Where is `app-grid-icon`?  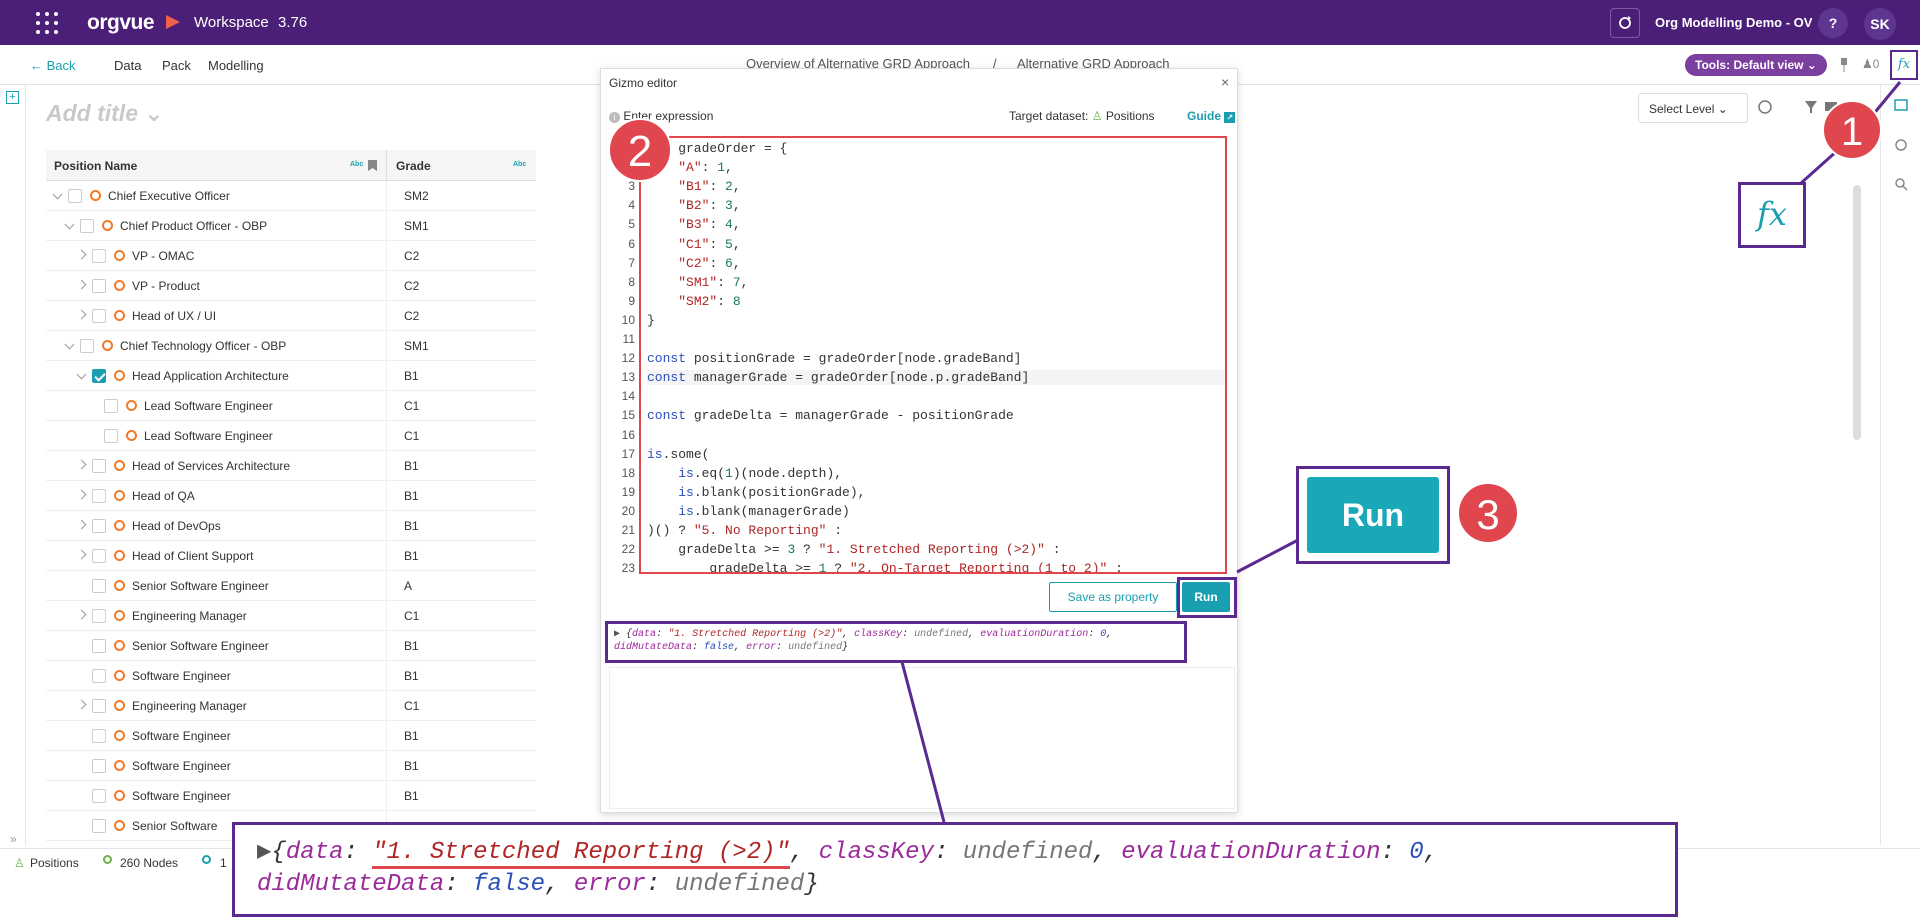 app-grid-icon is located at coordinates (47, 23).